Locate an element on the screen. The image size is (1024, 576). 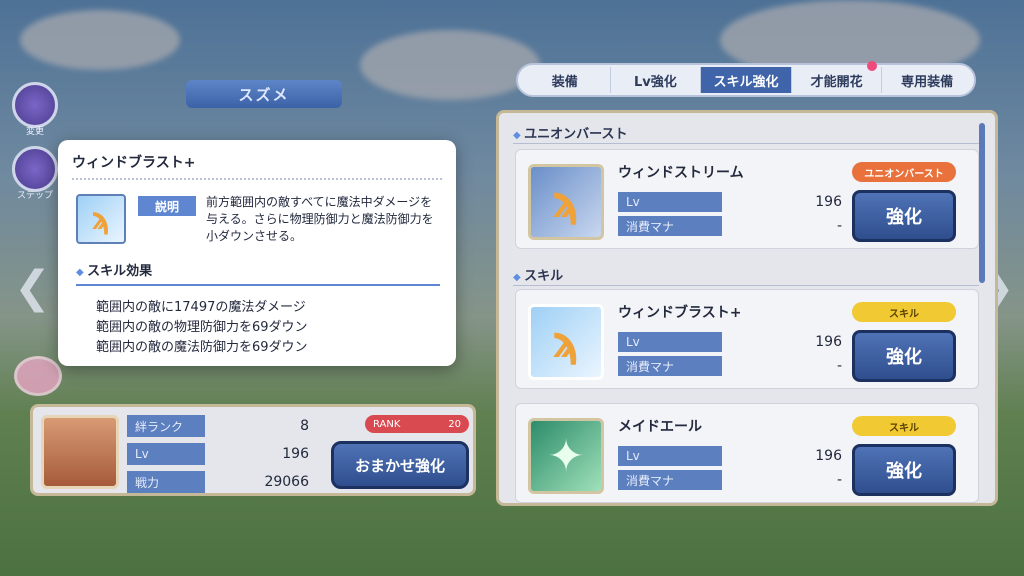
step-button is located at coordinates (35, 169).